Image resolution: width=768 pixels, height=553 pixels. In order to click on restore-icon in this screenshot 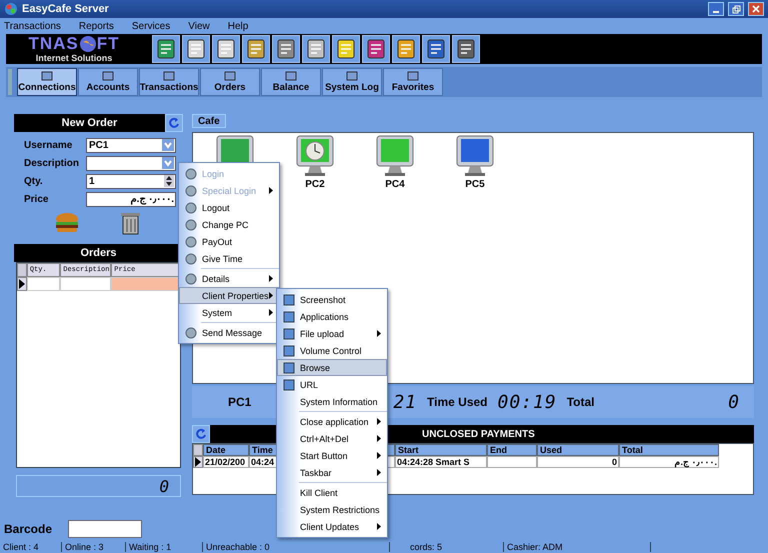, I will do `click(736, 9)`.